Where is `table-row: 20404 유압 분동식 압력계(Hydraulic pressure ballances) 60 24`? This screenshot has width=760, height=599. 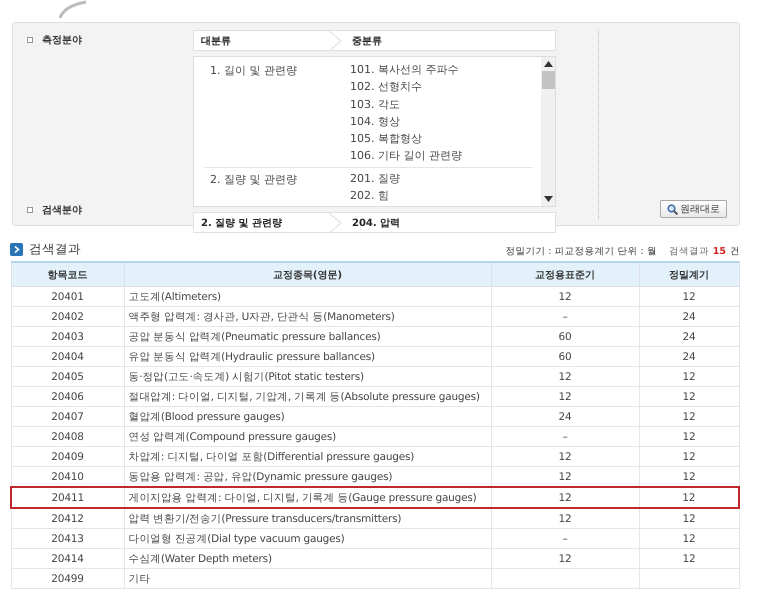
table-row: 20404 유압 분동식 압력계(Hydraulic pressure ballances) 60 24 is located at coordinates (375, 356).